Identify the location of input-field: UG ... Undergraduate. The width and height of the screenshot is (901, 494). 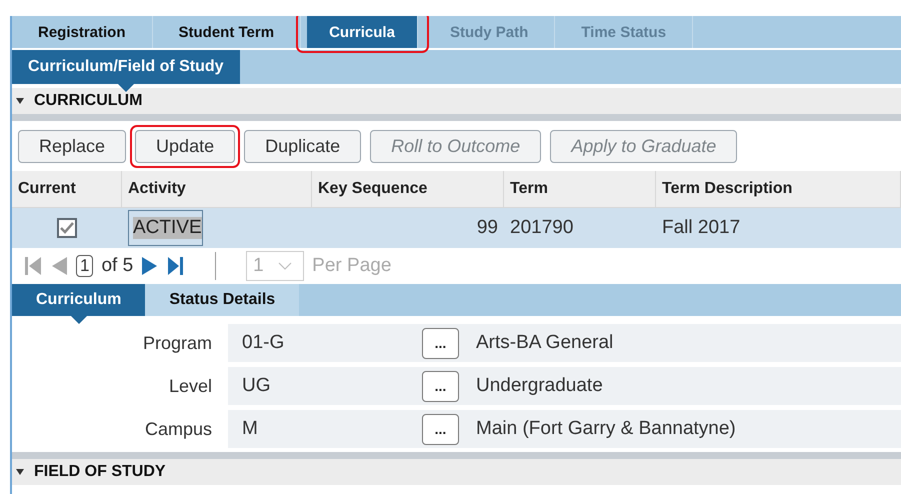
(564, 386).